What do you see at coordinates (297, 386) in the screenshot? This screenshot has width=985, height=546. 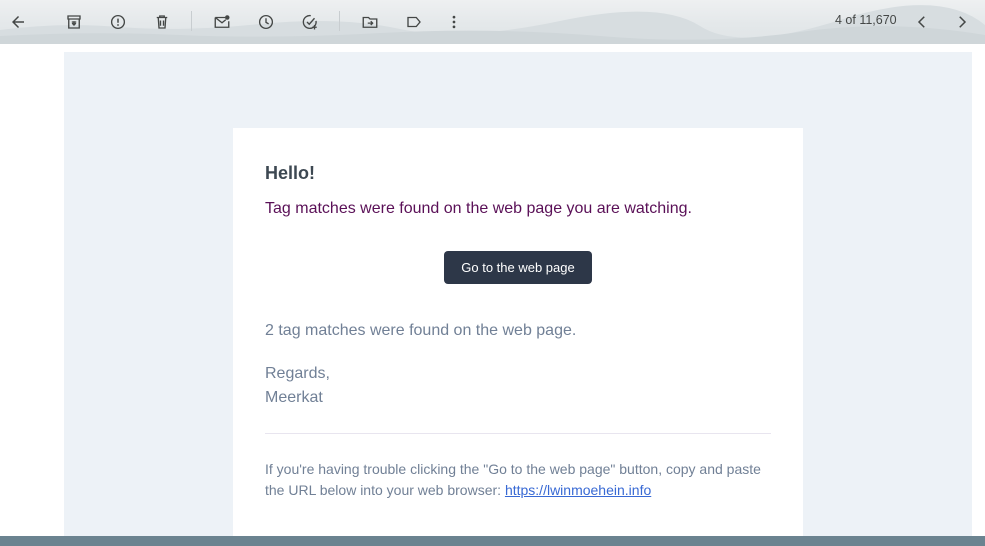 I see `signature: Regards, Meerkat` at bounding box center [297, 386].